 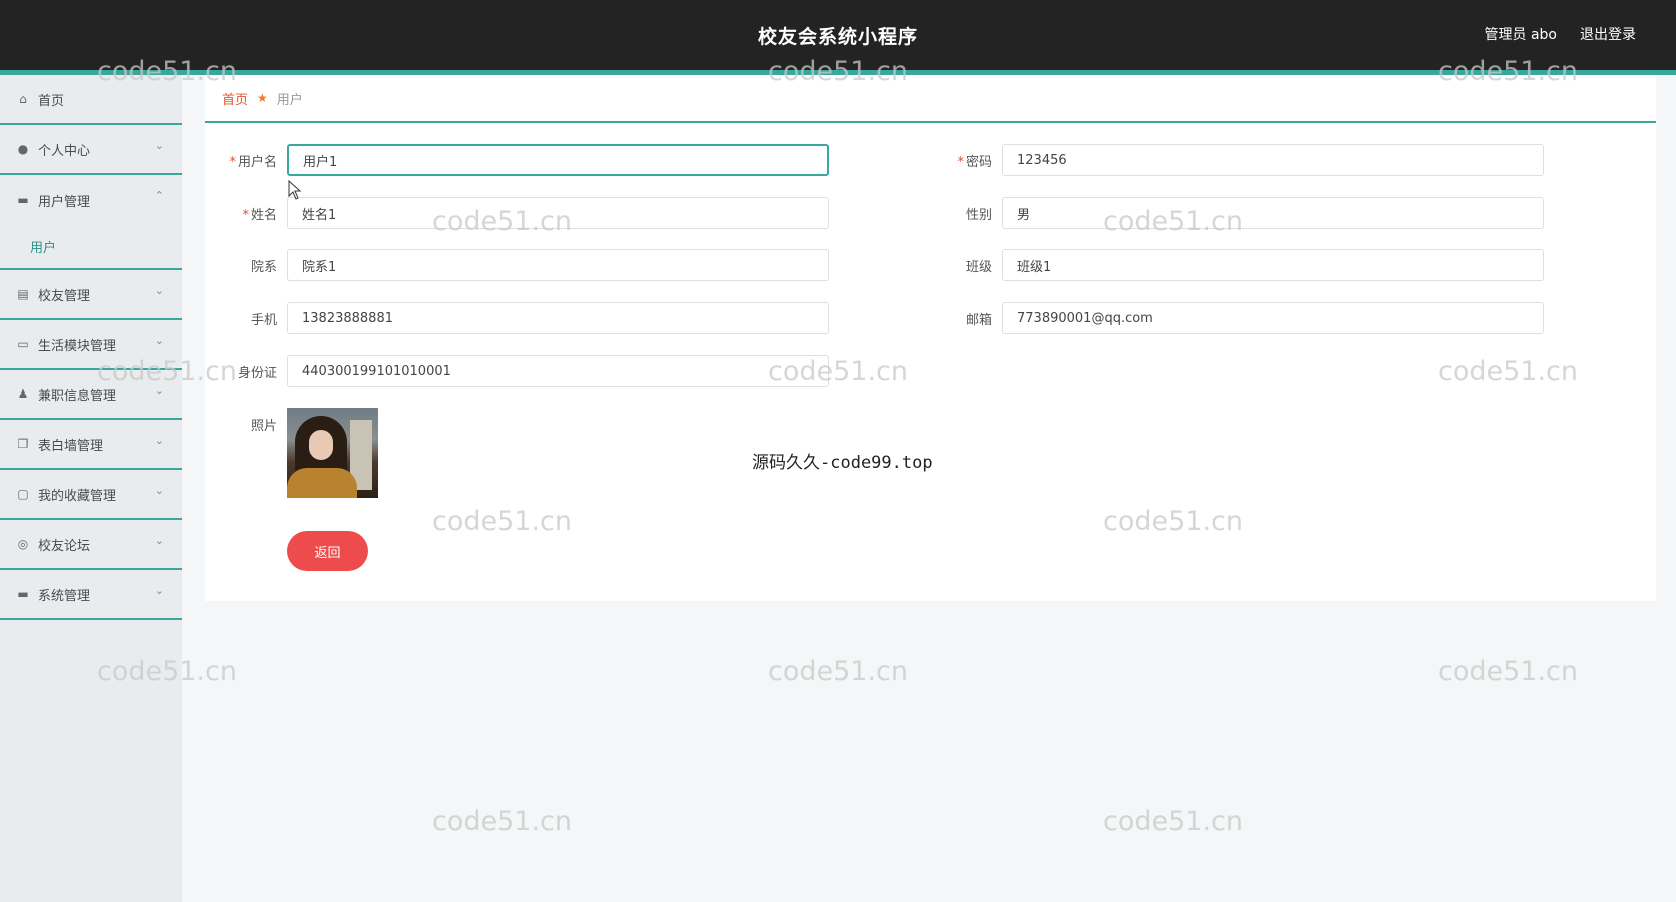 I want to click on home-icon: ⌂, so click(x=23, y=99).